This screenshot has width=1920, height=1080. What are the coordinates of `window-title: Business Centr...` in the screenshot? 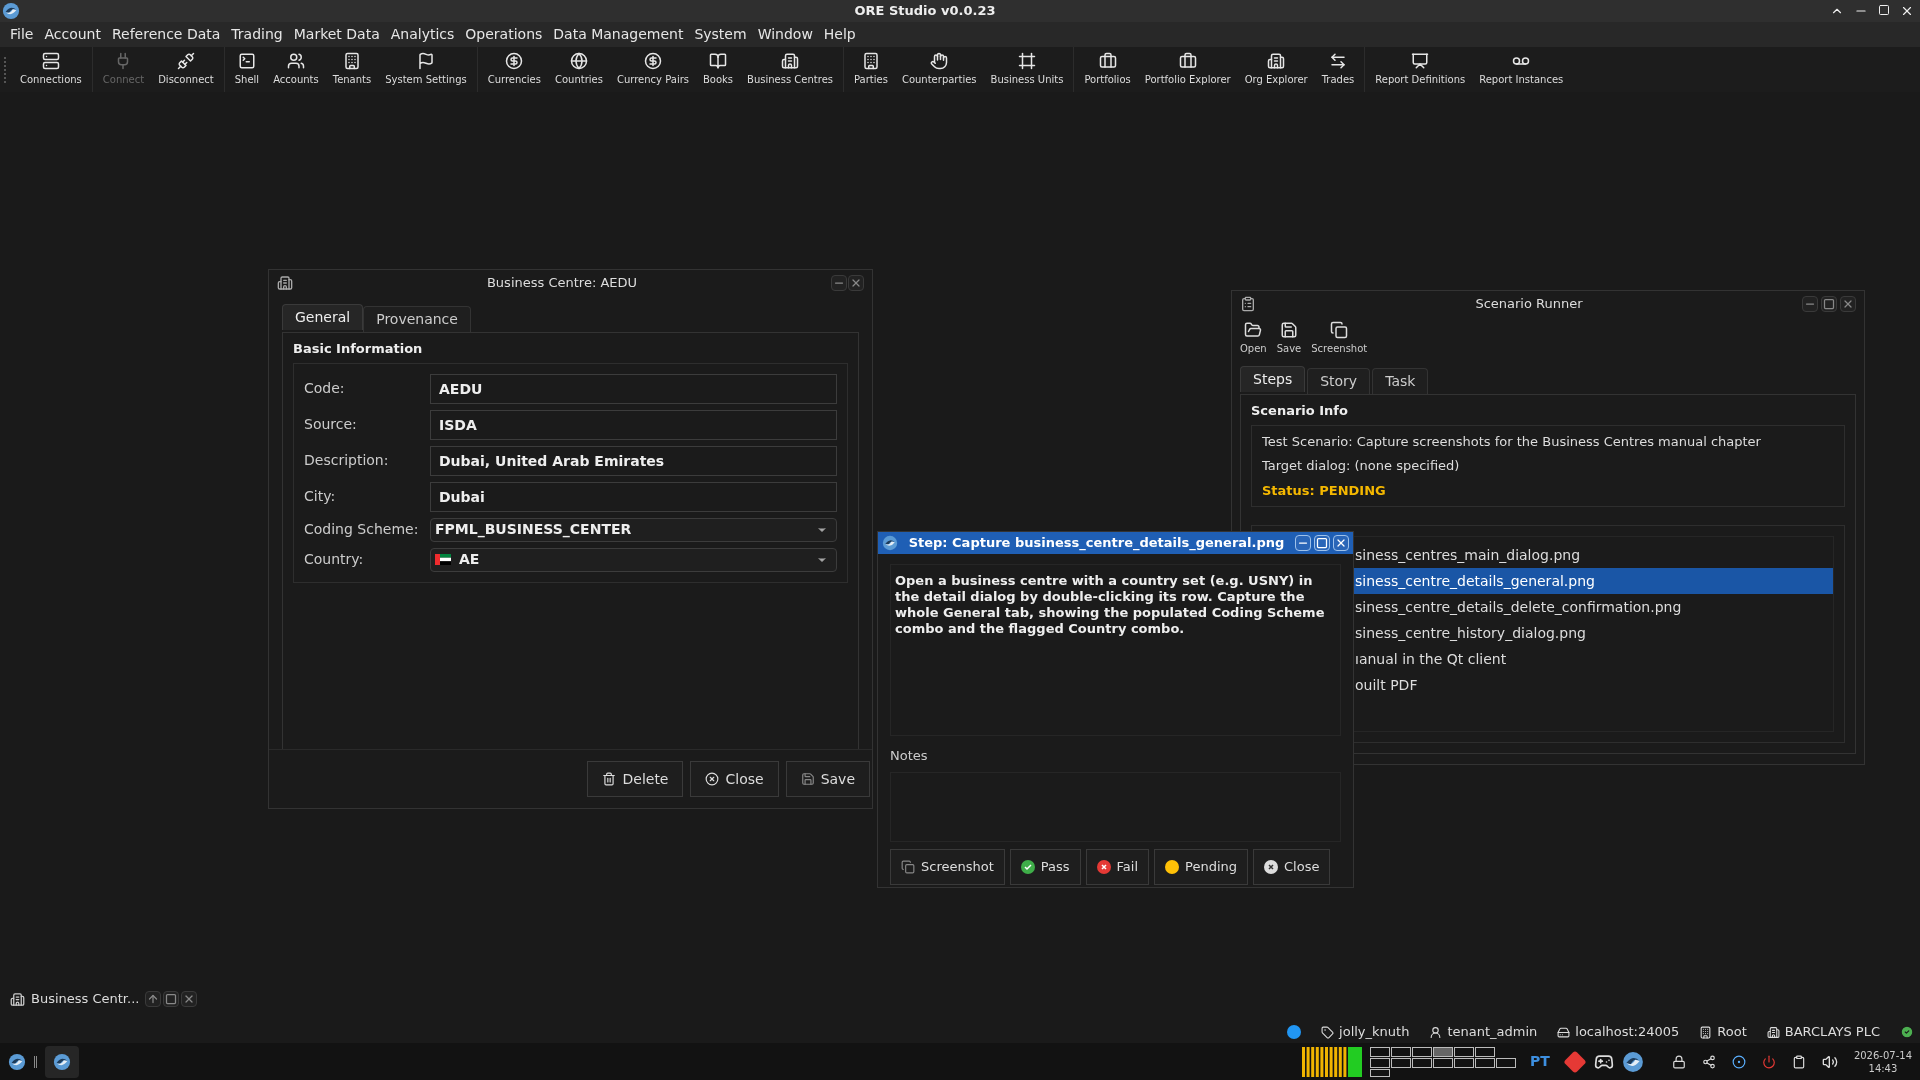 It's located at (85, 999).